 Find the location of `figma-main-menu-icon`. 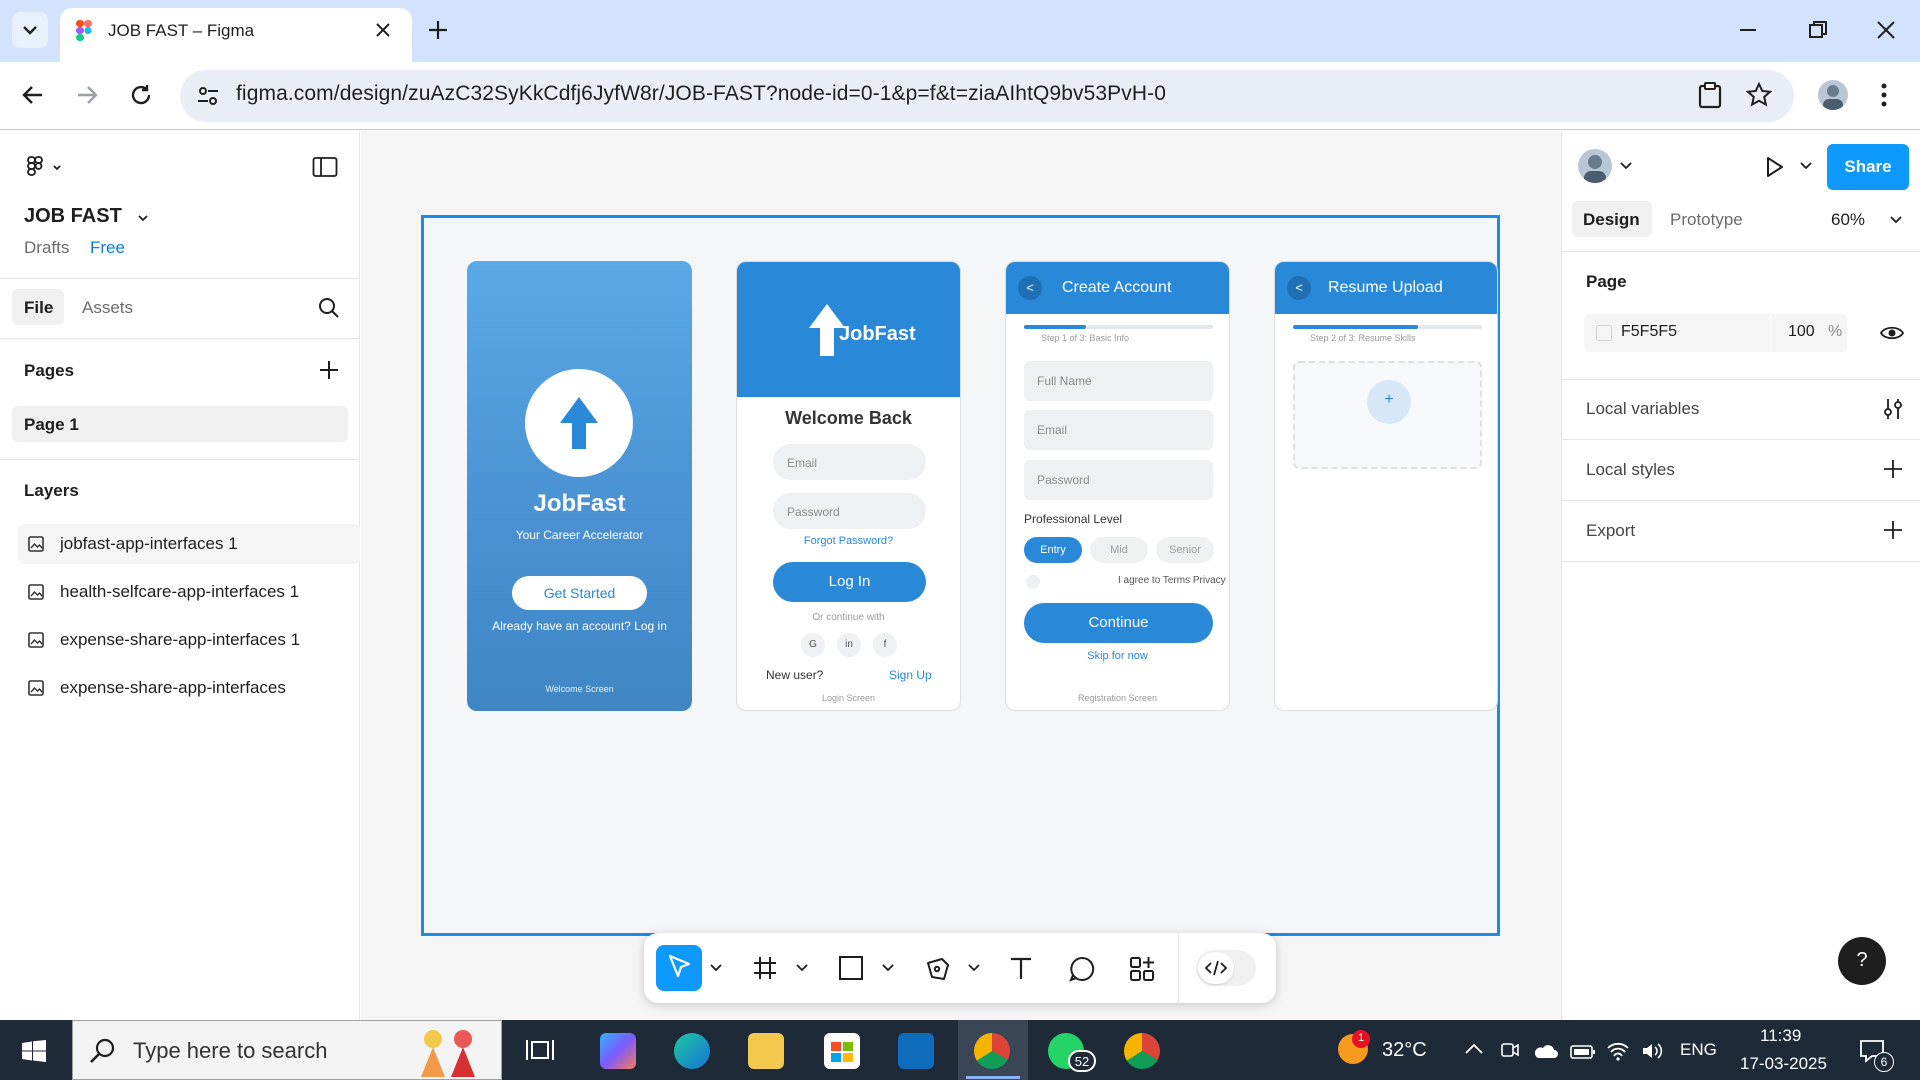

figma-main-menu-icon is located at coordinates (46, 168).